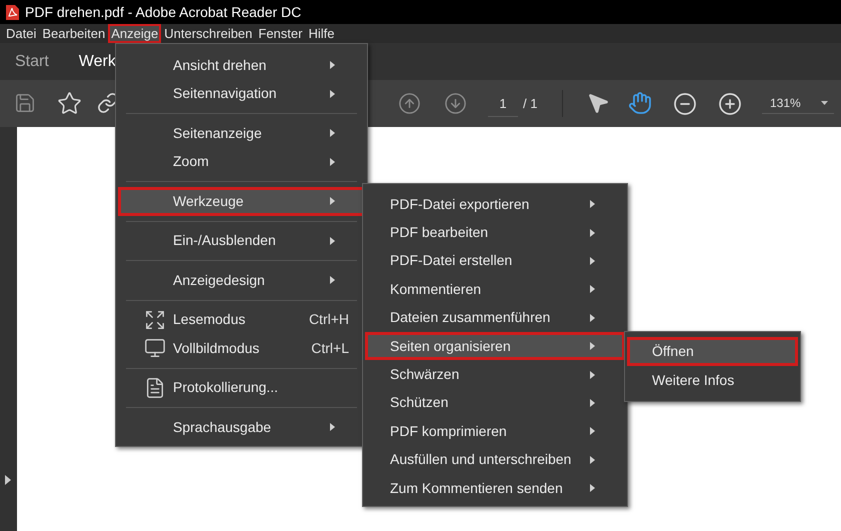 This screenshot has height=531, width=841. What do you see at coordinates (241, 427) in the screenshot?
I see `menu-item: Sprachausgabe` at bounding box center [241, 427].